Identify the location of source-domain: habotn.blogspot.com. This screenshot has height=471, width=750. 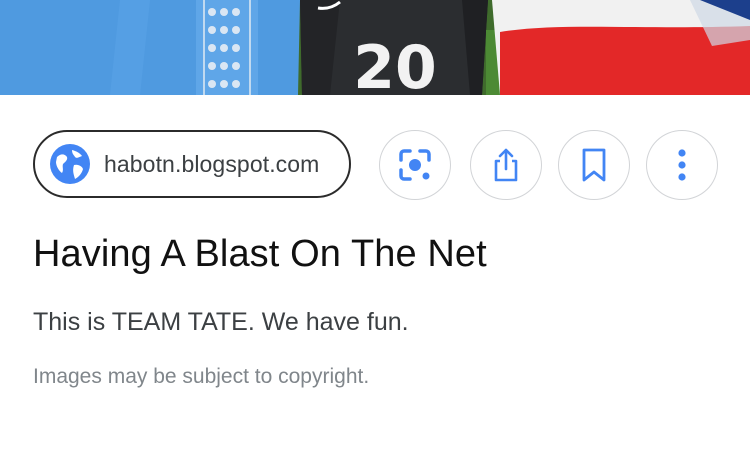
(212, 163).